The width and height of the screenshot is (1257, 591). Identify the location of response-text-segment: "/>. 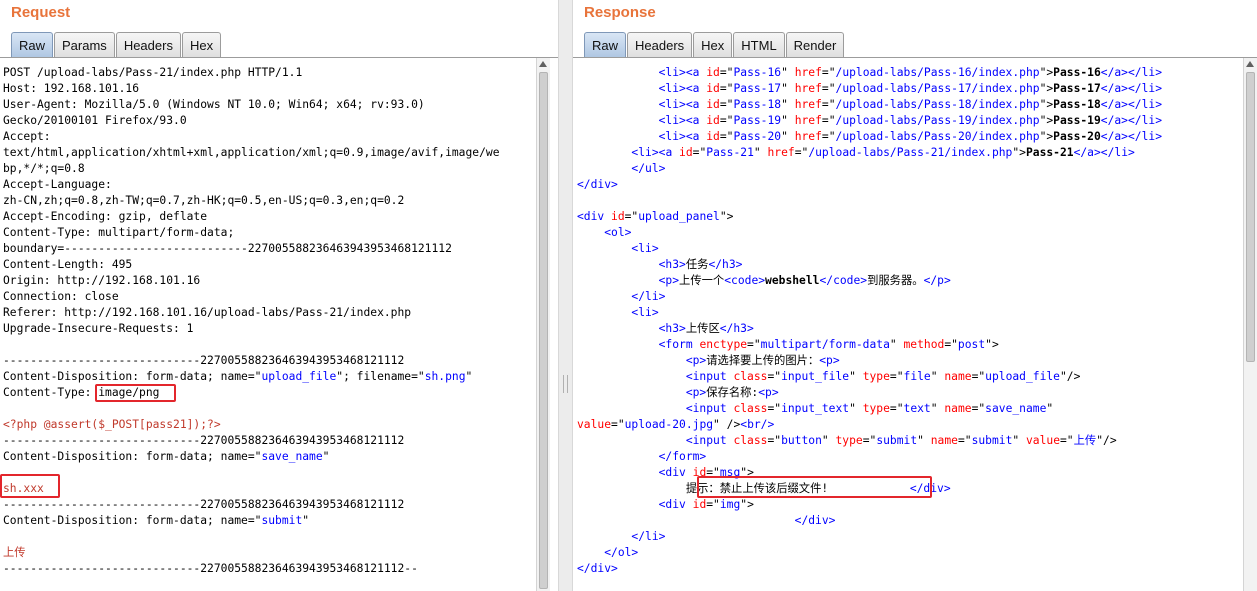
(1070, 376).